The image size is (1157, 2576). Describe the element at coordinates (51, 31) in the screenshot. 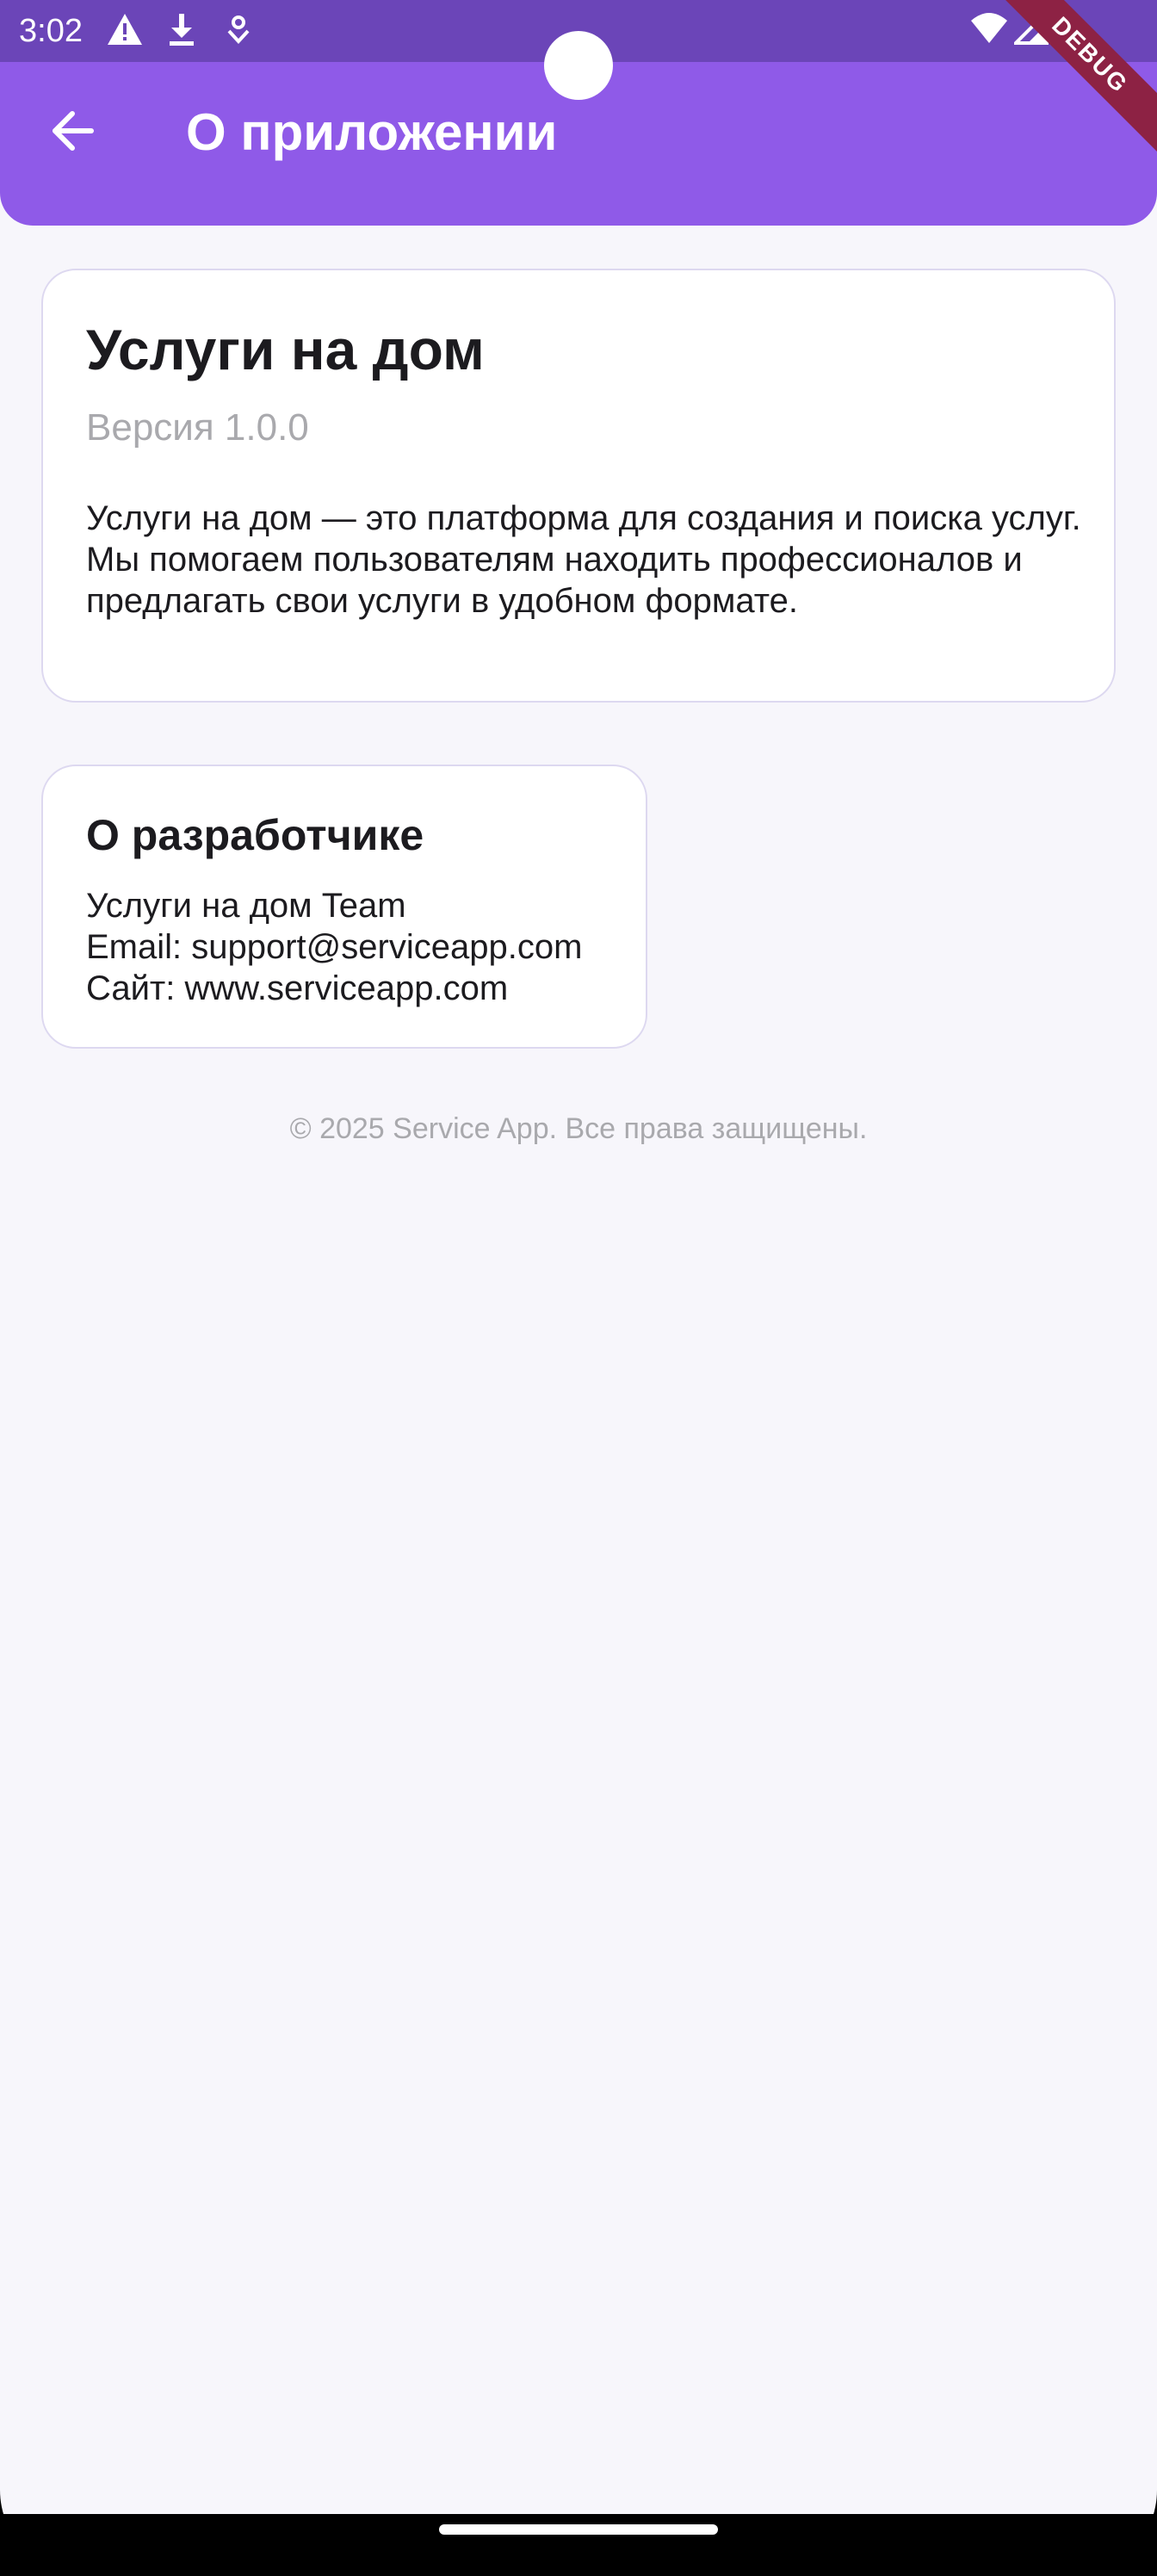

I see `status-time: 3:02` at that location.